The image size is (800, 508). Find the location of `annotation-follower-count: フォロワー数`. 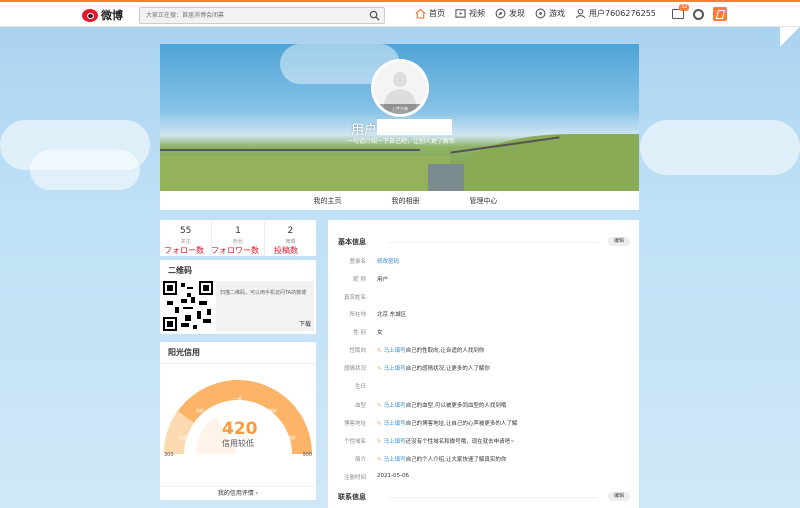

annotation-follower-count: フォロワー数 is located at coordinates (235, 250).